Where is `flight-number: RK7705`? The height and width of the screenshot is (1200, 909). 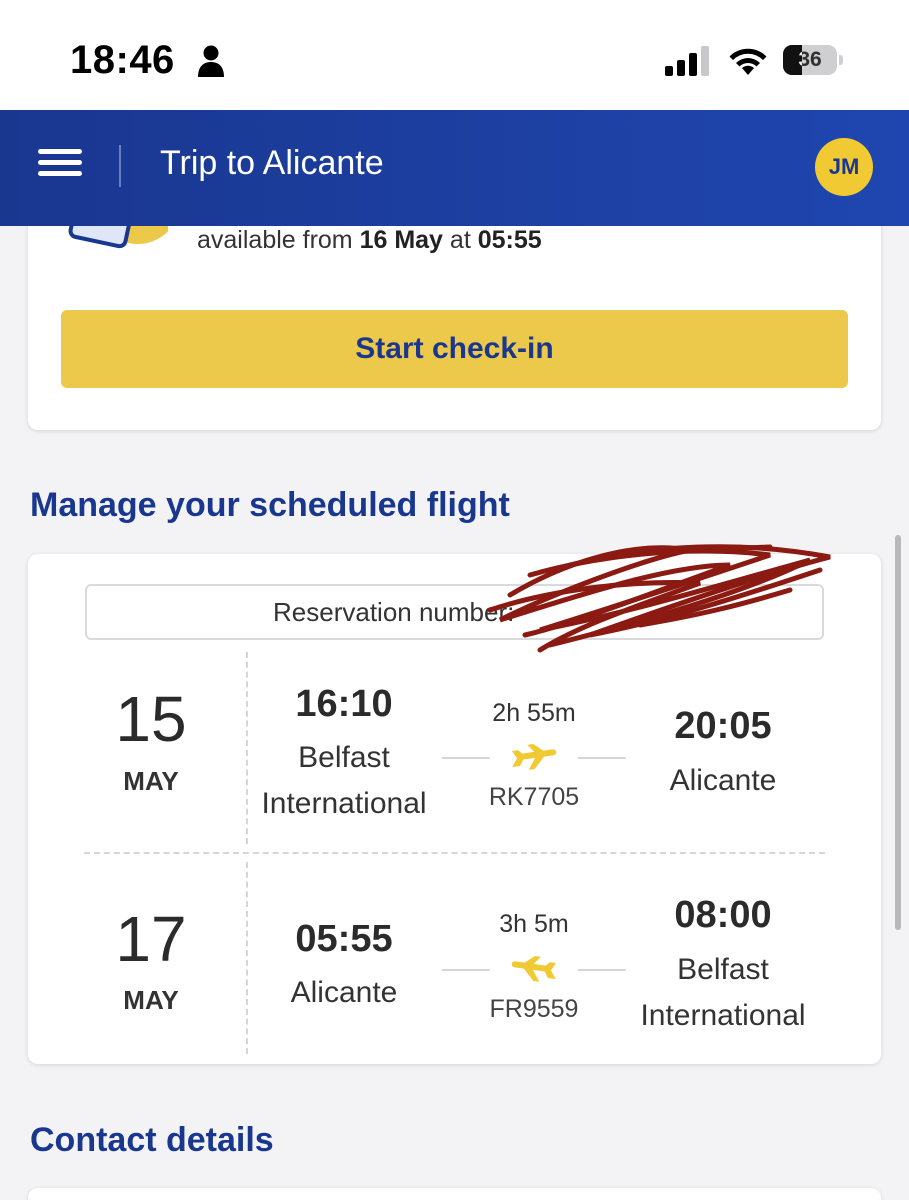 flight-number: RK7705 is located at coordinates (534, 797).